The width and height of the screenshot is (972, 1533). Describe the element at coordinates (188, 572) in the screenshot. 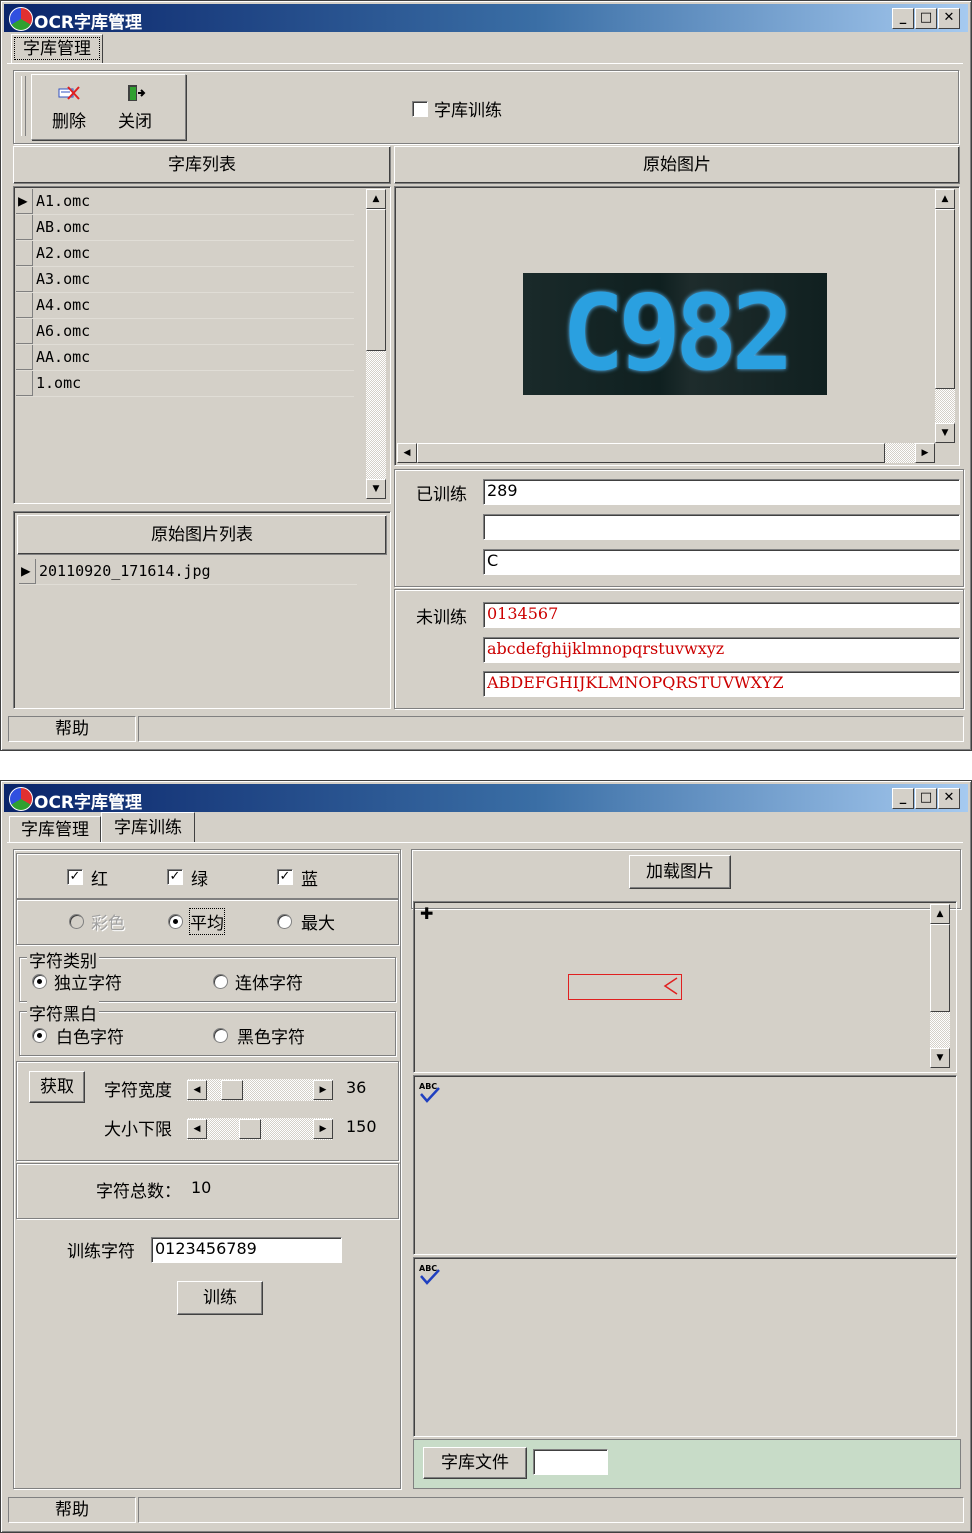

I see `image-list-item: ▶ 20110920_171614.jpg` at that location.